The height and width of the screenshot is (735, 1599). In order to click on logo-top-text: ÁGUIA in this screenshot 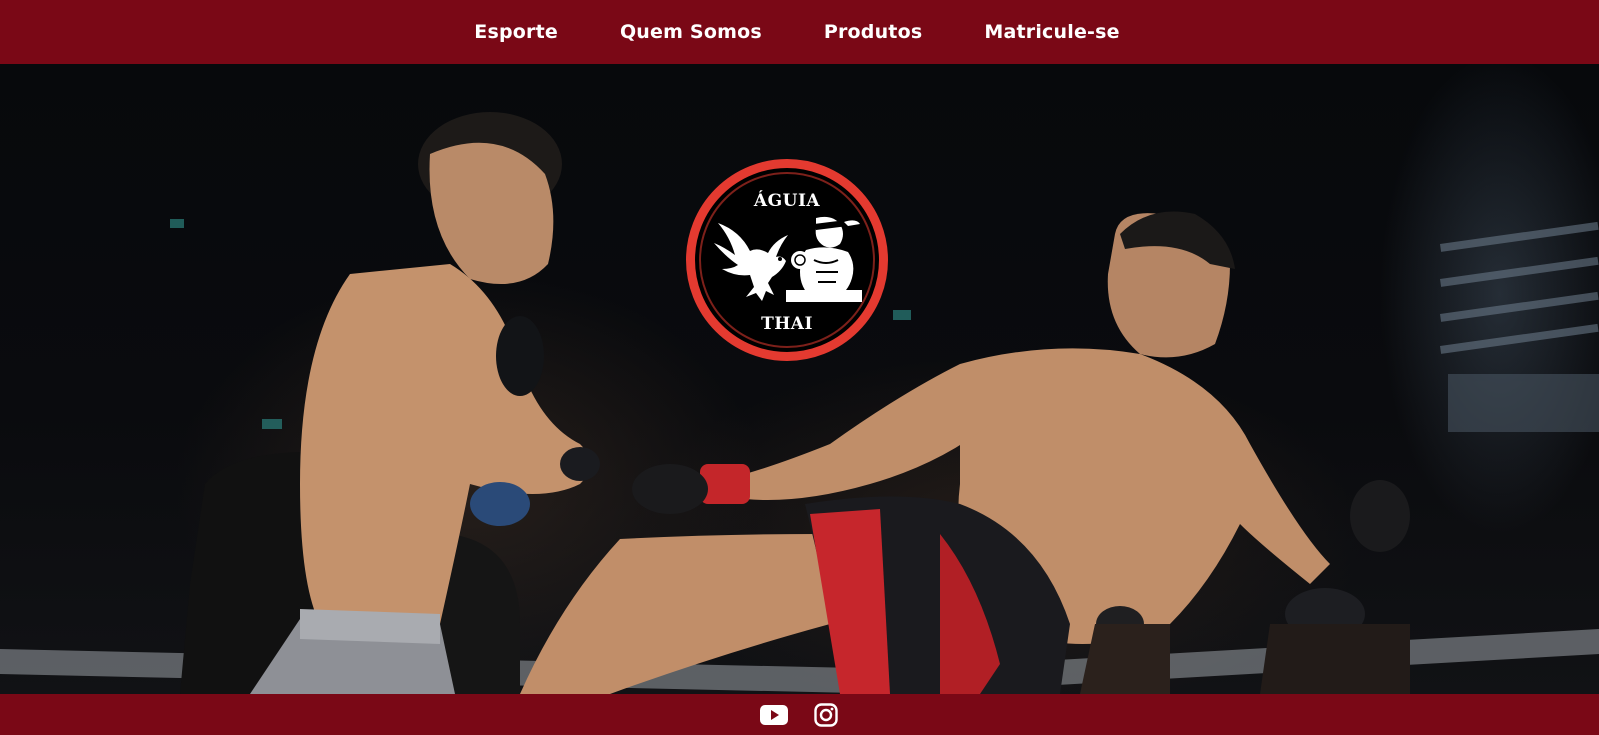, I will do `click(787, 201)`.